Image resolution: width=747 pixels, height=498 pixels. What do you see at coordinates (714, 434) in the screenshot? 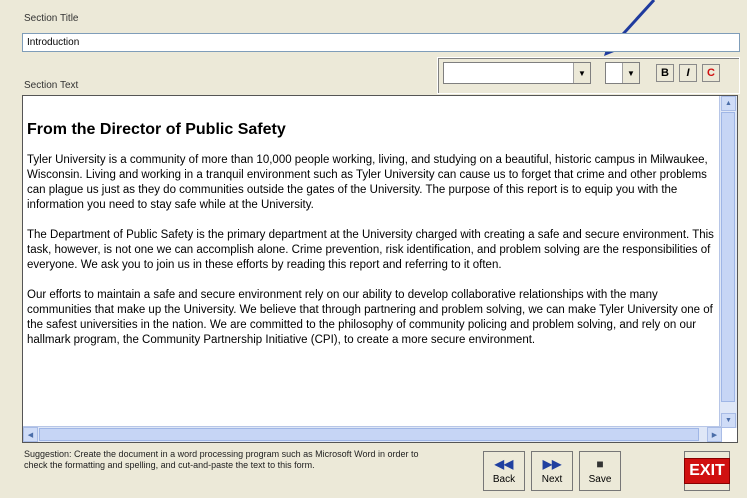
I see `scroll-right-icon: ▶` at bounding box center [714, 434].